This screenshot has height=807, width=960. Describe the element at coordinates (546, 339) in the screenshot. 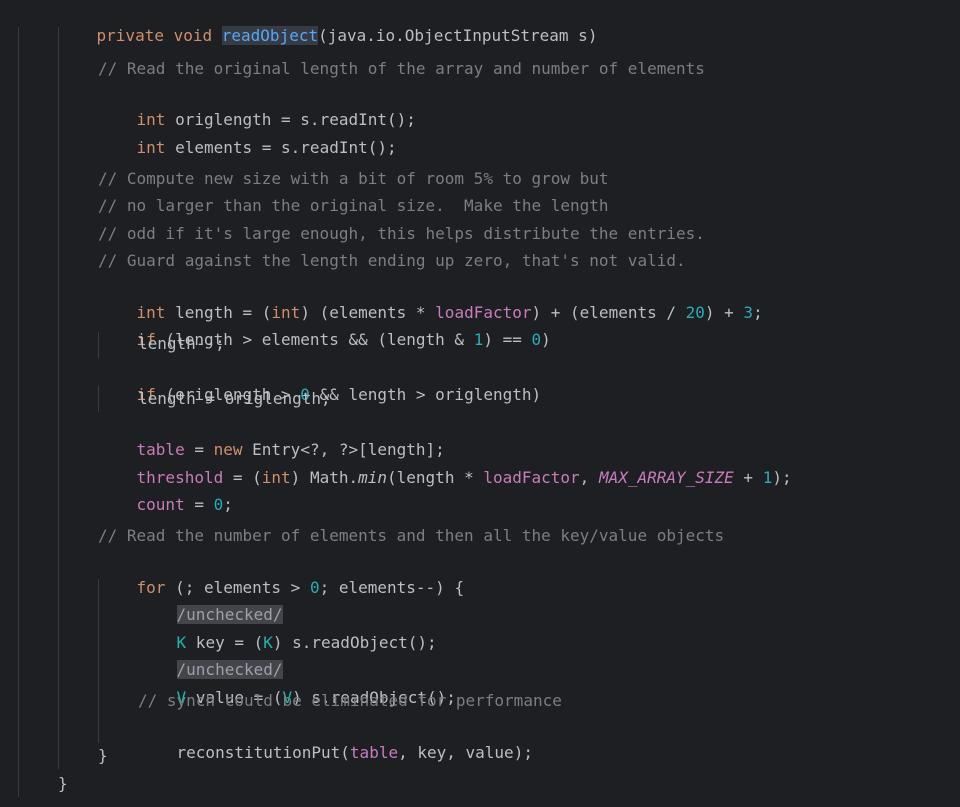

I see `code-text: )` at that location.